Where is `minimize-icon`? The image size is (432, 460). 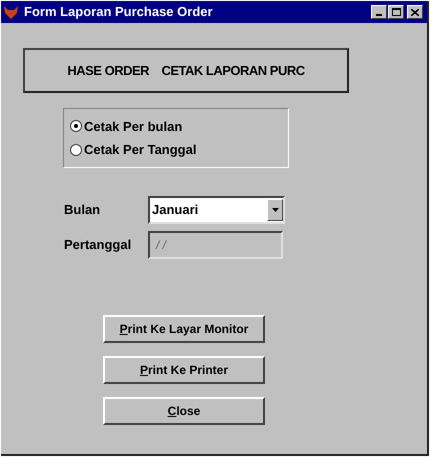 minimize-icon is located at coordinates (379, 15).